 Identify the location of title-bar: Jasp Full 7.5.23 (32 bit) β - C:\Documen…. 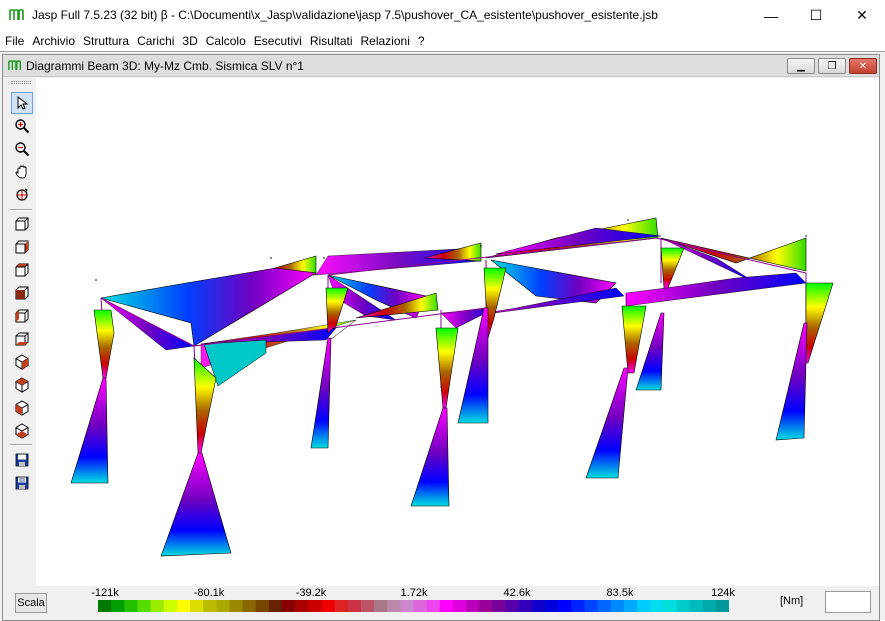
(442, 15).